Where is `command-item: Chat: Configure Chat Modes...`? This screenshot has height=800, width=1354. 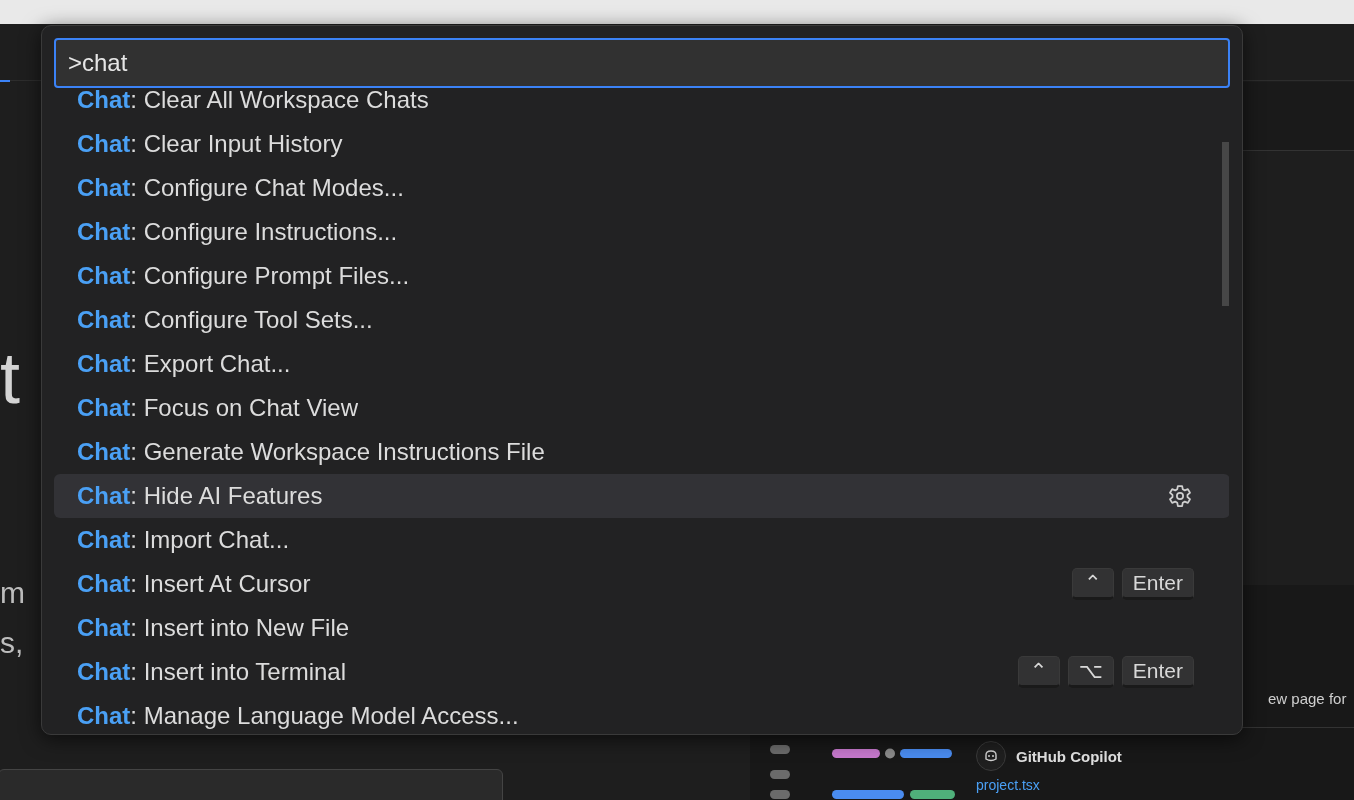 command-item: Chat: Configure Chat Modes... is located at coordinates (641, 188).